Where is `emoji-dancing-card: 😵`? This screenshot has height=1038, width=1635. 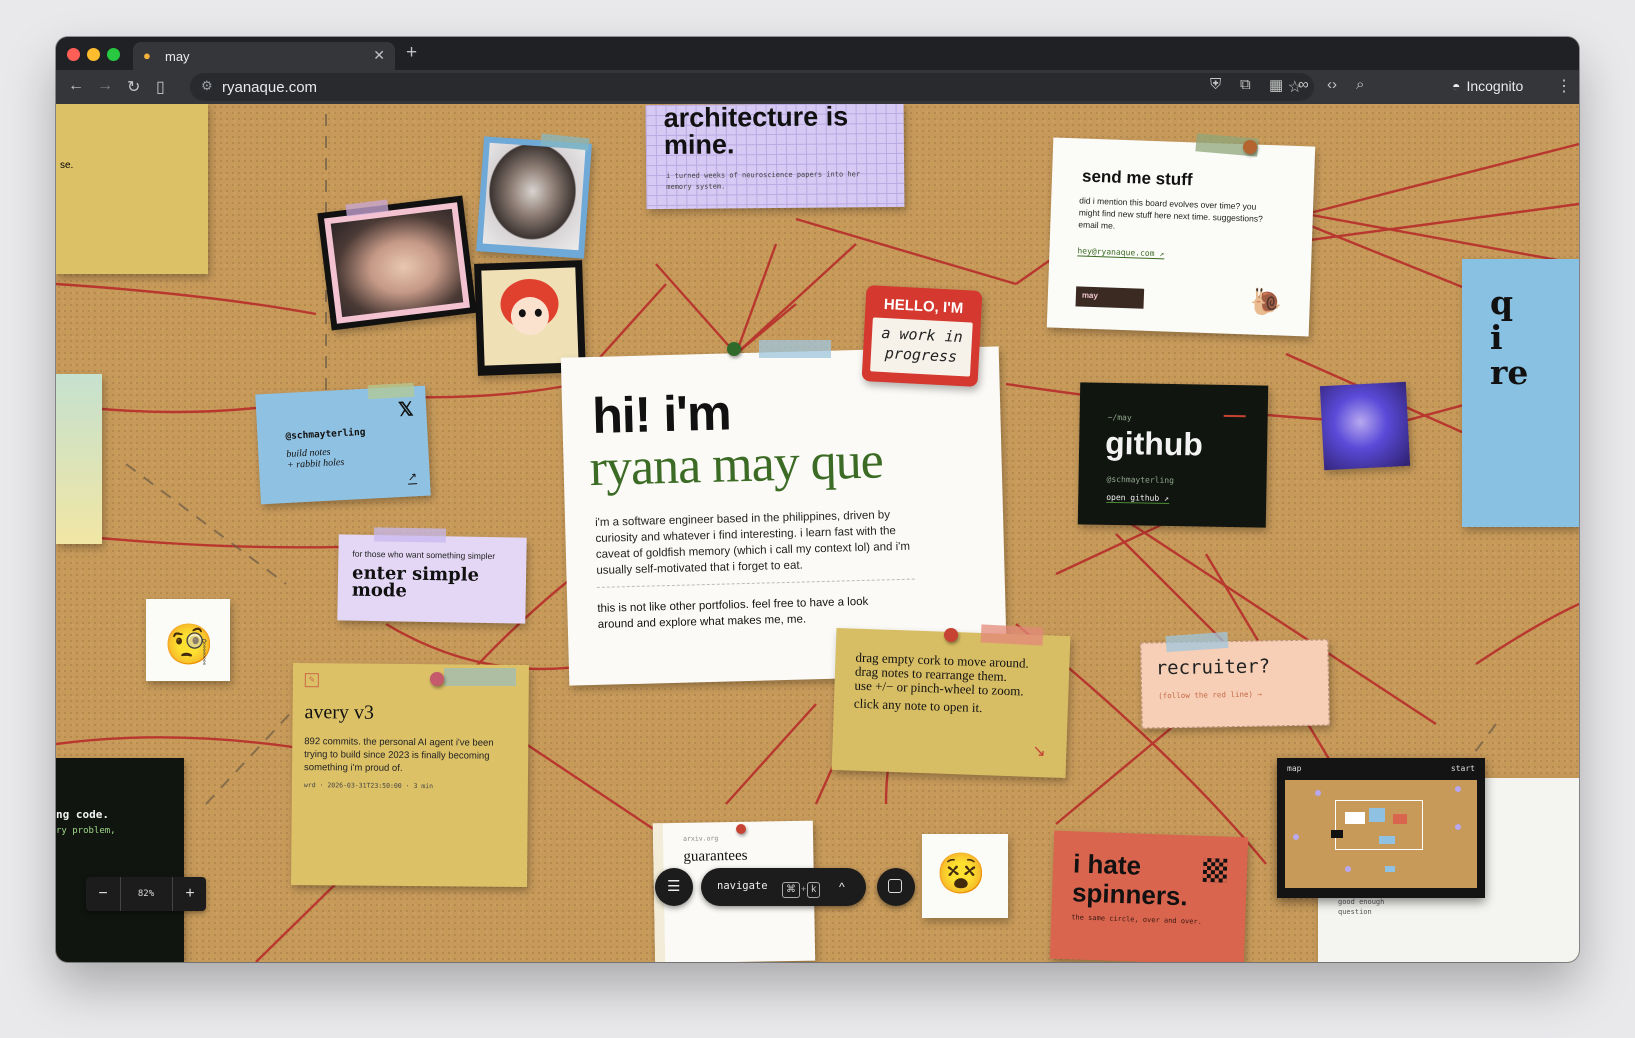 emoji-dancing-card: 😵 is located at coordinates (965, 876).